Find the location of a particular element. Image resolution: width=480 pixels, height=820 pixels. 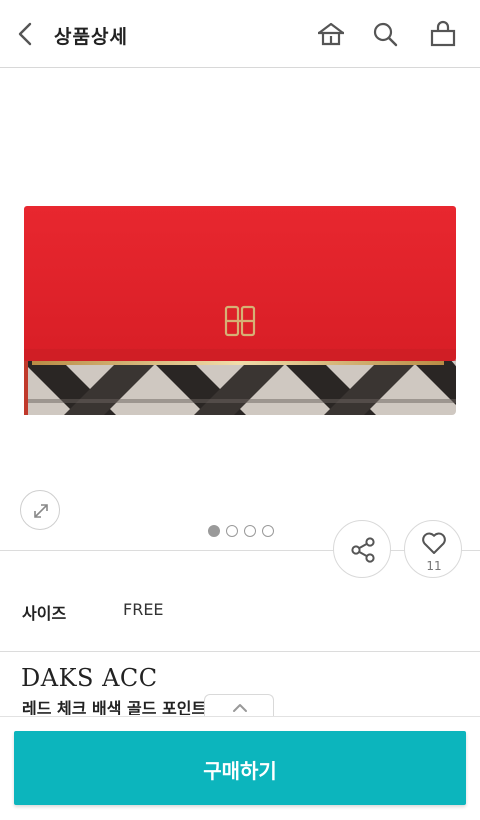

size-label: 사이즈 is located at coordinates (44, 613).